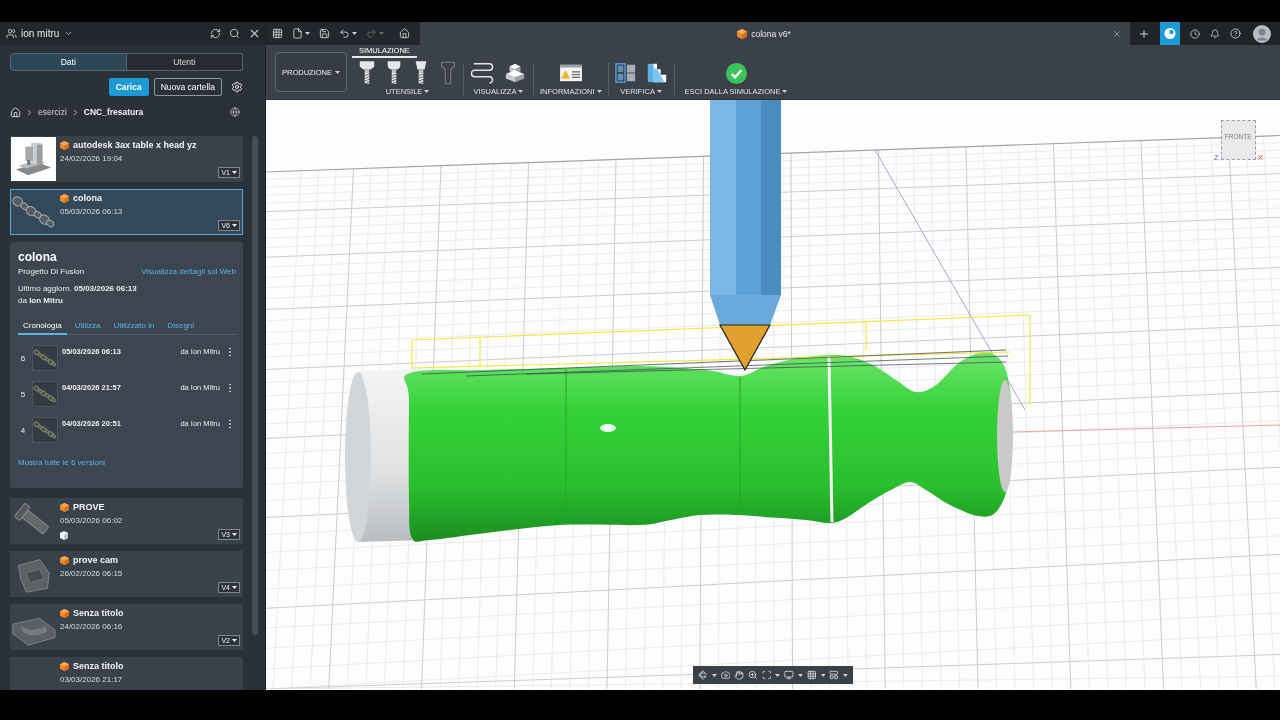 The image size is (1280, 720). I want to click on file-date: 24/02/2026 06:16, so click(92, 626).